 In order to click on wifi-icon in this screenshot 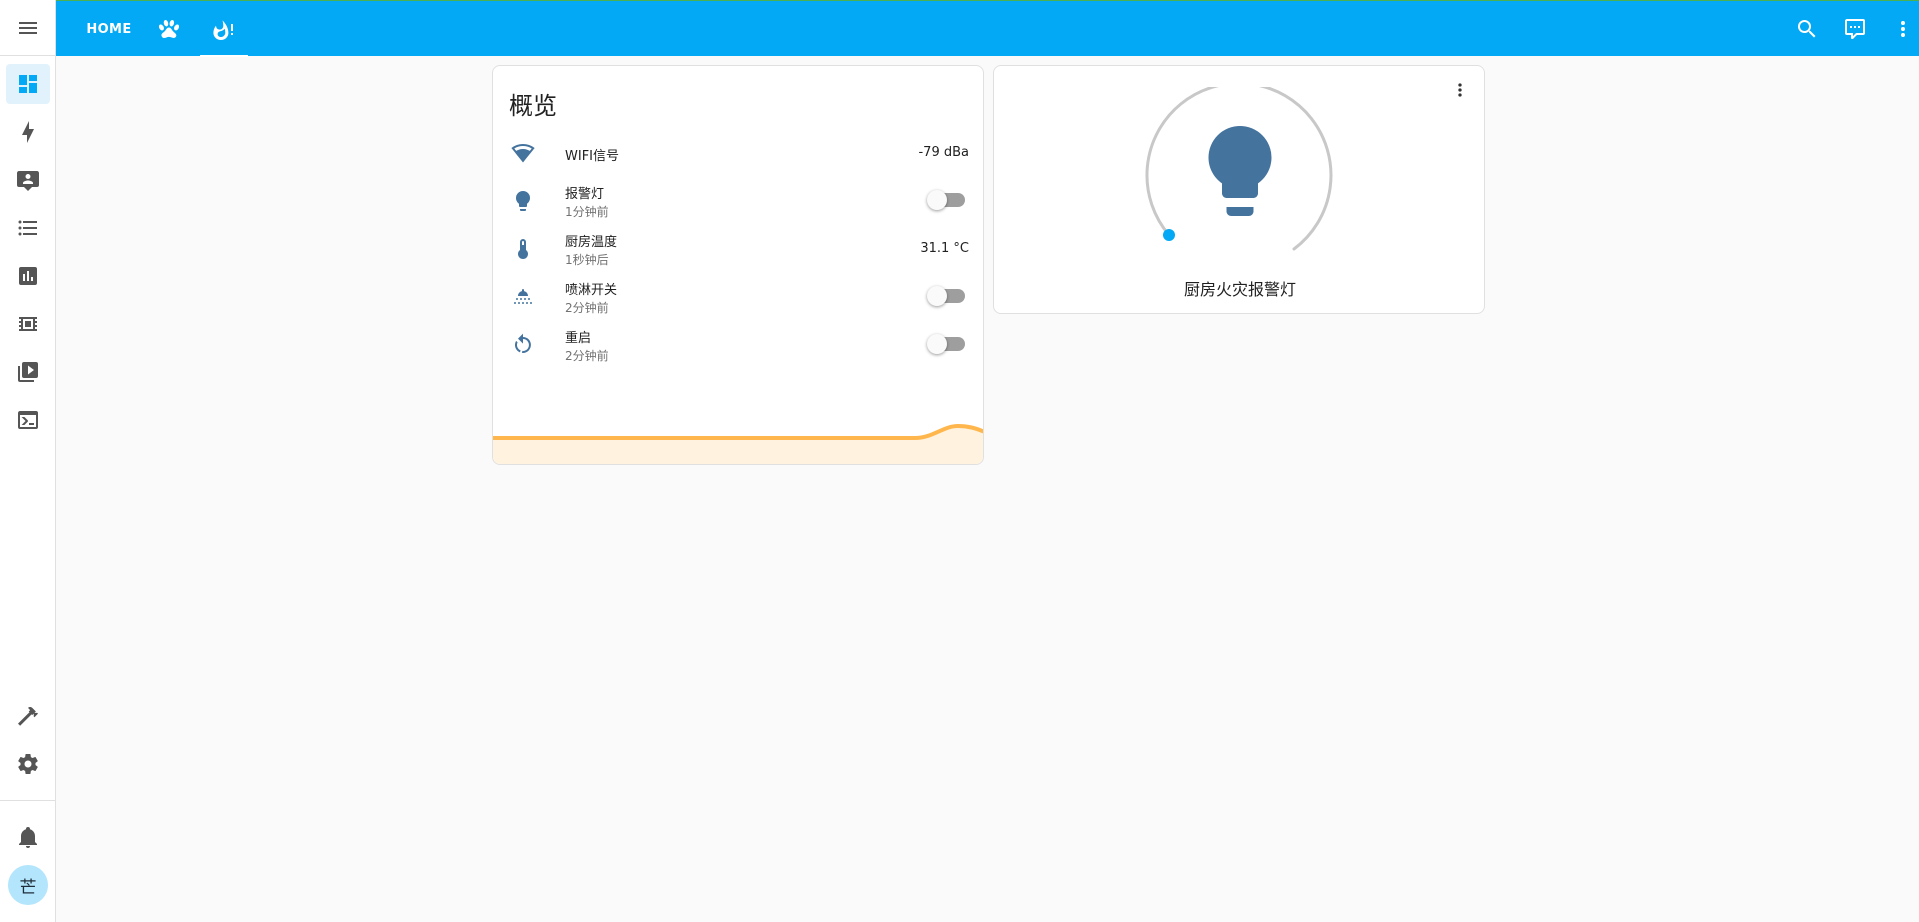, I will do `click(523, 153)`.